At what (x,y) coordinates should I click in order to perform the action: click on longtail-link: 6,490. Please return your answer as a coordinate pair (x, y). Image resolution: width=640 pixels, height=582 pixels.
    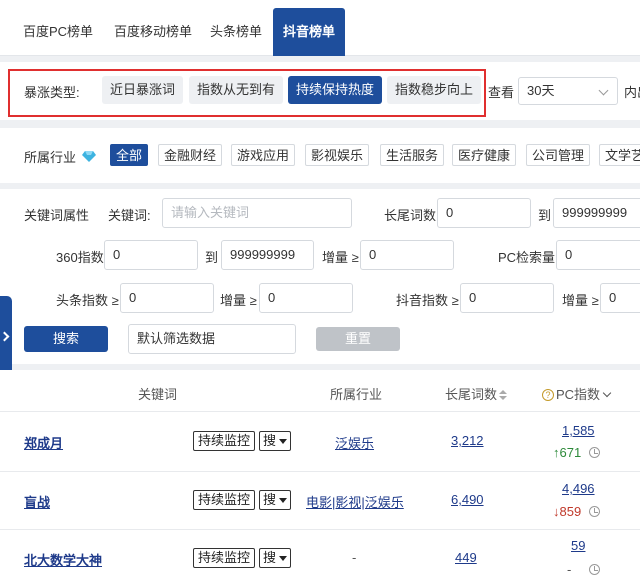
    Looking at the image, I should click on (467, 499).